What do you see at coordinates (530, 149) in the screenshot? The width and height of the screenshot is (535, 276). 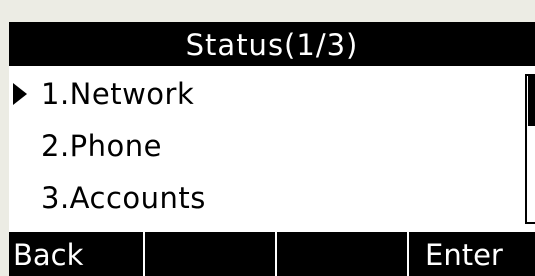 I see `scrollbar` at bounding box center [530, 149].